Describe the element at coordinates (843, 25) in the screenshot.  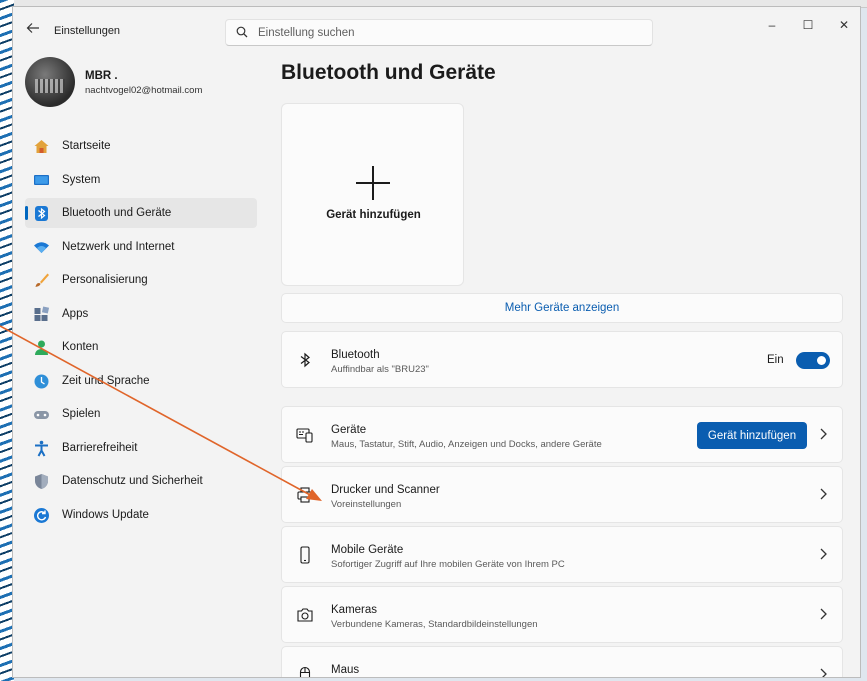
I see `close-button: ✕` at that location.